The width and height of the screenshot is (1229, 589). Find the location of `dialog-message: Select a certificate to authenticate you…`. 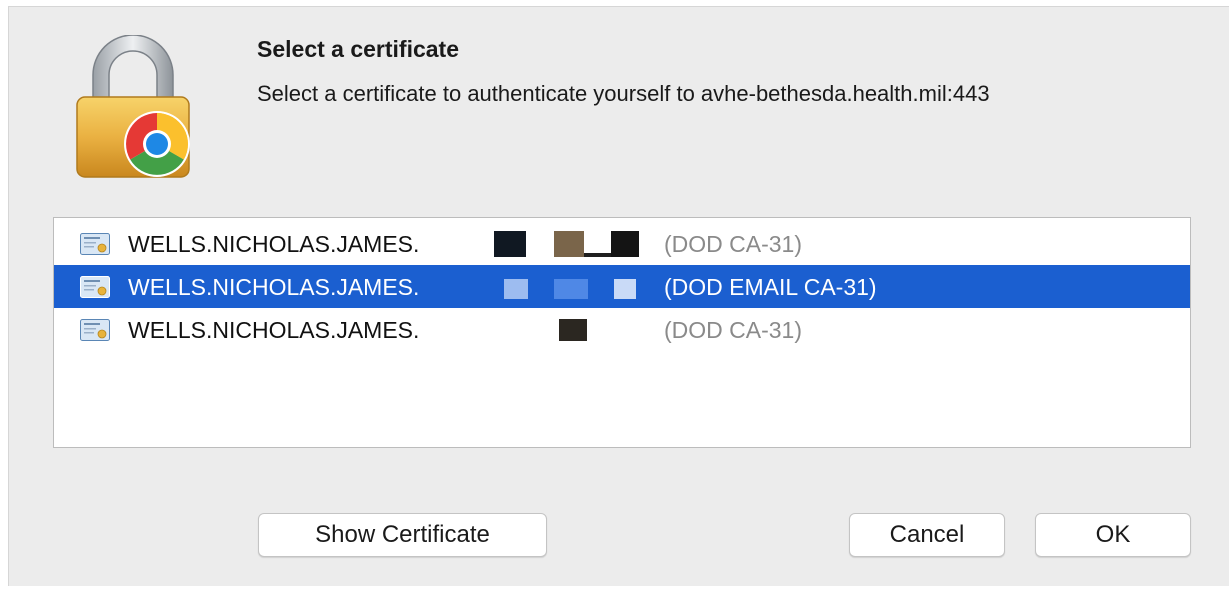

dialog-message: Select a certificate to authenticate you… is located at coordinates (623, 93).